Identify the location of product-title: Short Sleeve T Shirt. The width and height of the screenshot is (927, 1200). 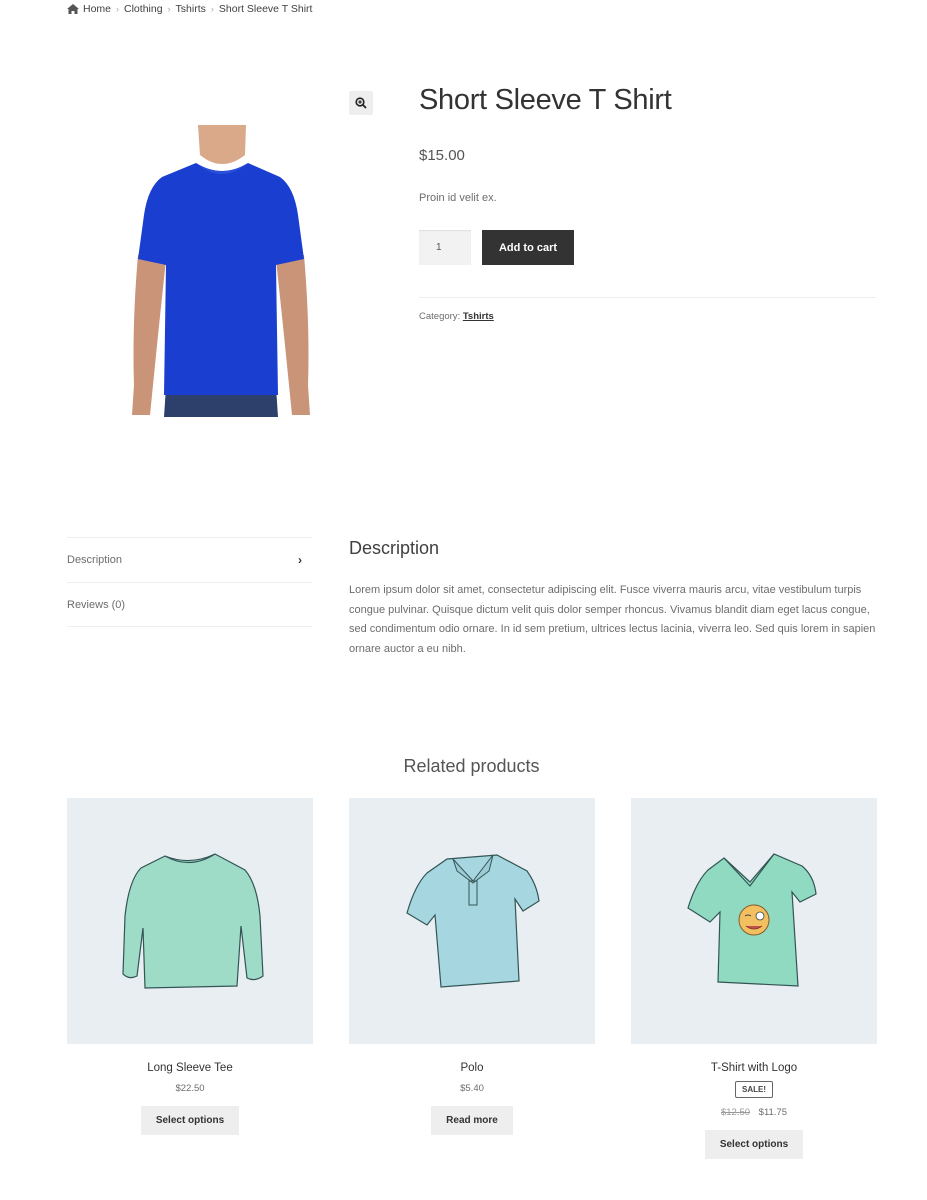
(545, 100).